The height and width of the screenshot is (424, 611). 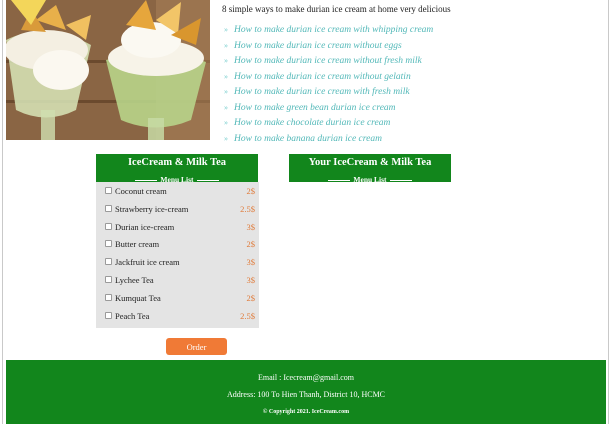 I want to click on menu-item: Jackfruit ice cream 3$, so click(x=177, y=262).